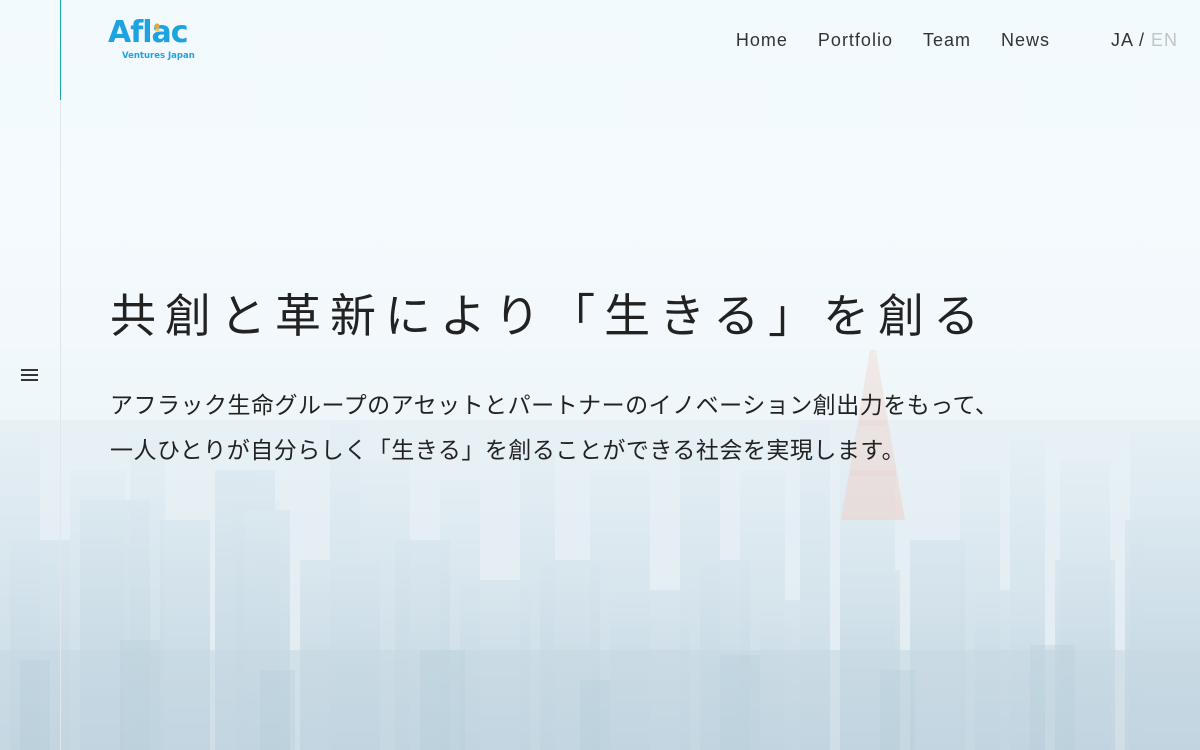 Image resolution: width=1200 pixels, height=750 pixels. What do you see at coordinates (947, 40) in the screenshot?
I see `nav-item-team: Team` at bounding box center [947, 40].